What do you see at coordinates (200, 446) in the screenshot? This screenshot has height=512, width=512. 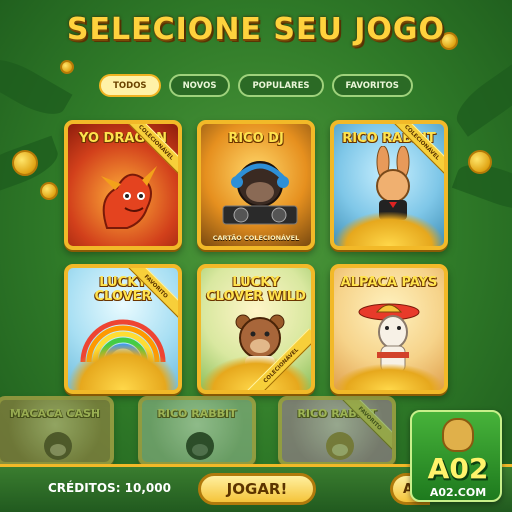 I see `gorilla-icon` at bounding box center [200, 446].